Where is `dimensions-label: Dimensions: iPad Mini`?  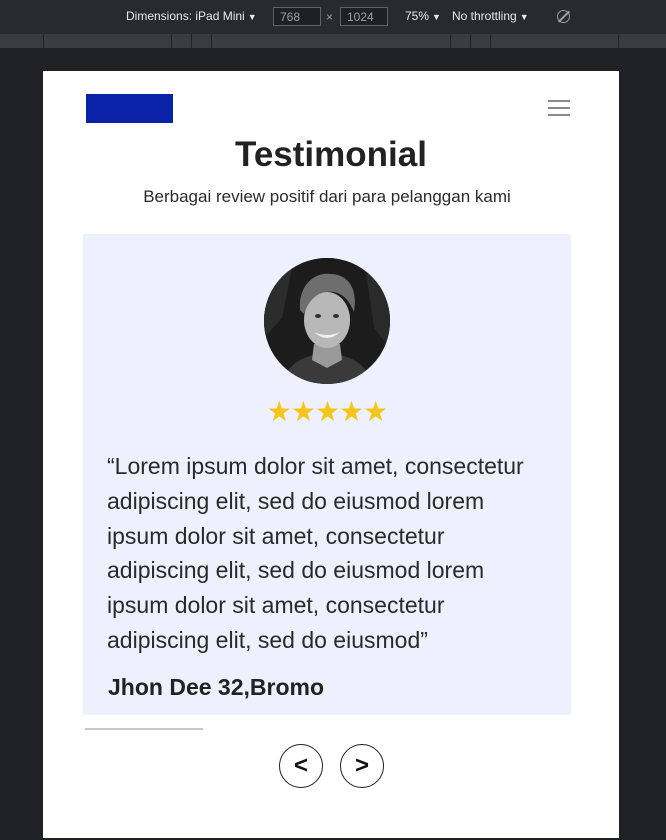
dimensions-label: Dimensions: iPad Mini is located at coordinates (185, 16).